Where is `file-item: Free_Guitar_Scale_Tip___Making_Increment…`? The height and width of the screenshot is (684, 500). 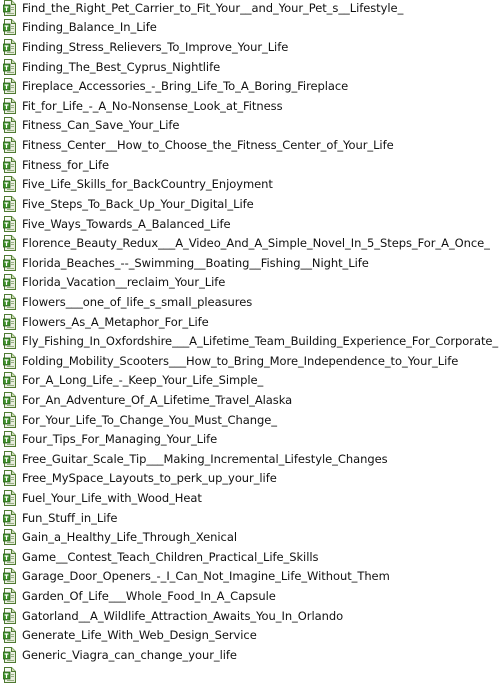
file-item: Free_Guitar_Scale_Tip___Making_Increment… is located at coordinates (250, 459).